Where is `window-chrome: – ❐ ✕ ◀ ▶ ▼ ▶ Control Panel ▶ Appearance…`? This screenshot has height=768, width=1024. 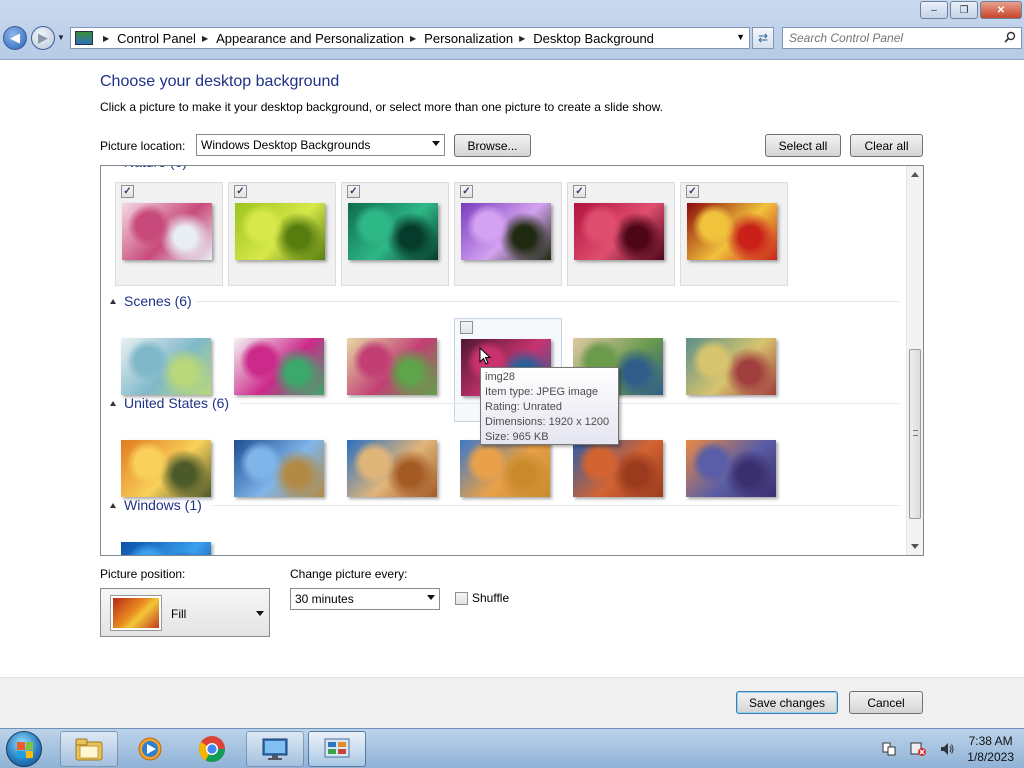 window-chrome: – ❐ ✕ ◀ ▶ ▼ ▶ Control Panel ▶ Appearance… is located at coordinates (512, 30).